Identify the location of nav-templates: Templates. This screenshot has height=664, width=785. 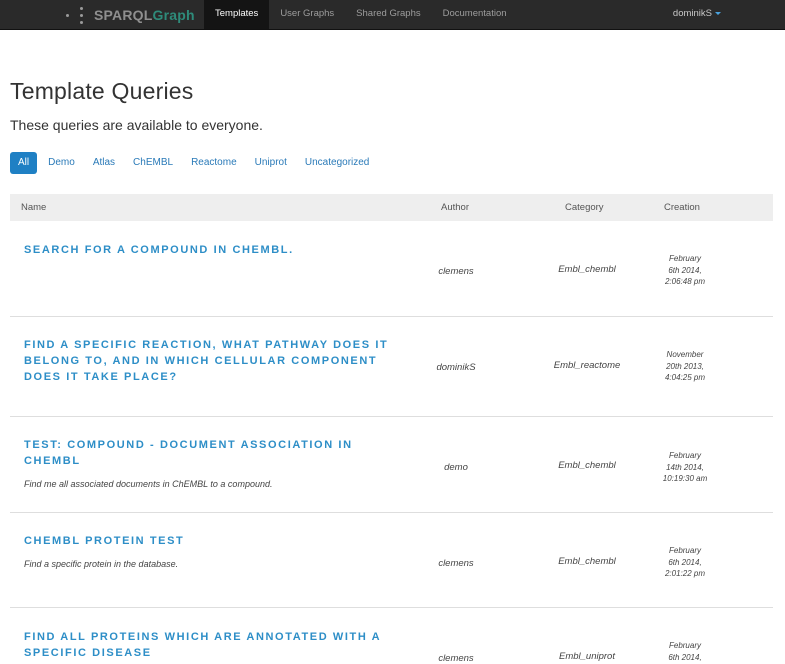
(237, 14).